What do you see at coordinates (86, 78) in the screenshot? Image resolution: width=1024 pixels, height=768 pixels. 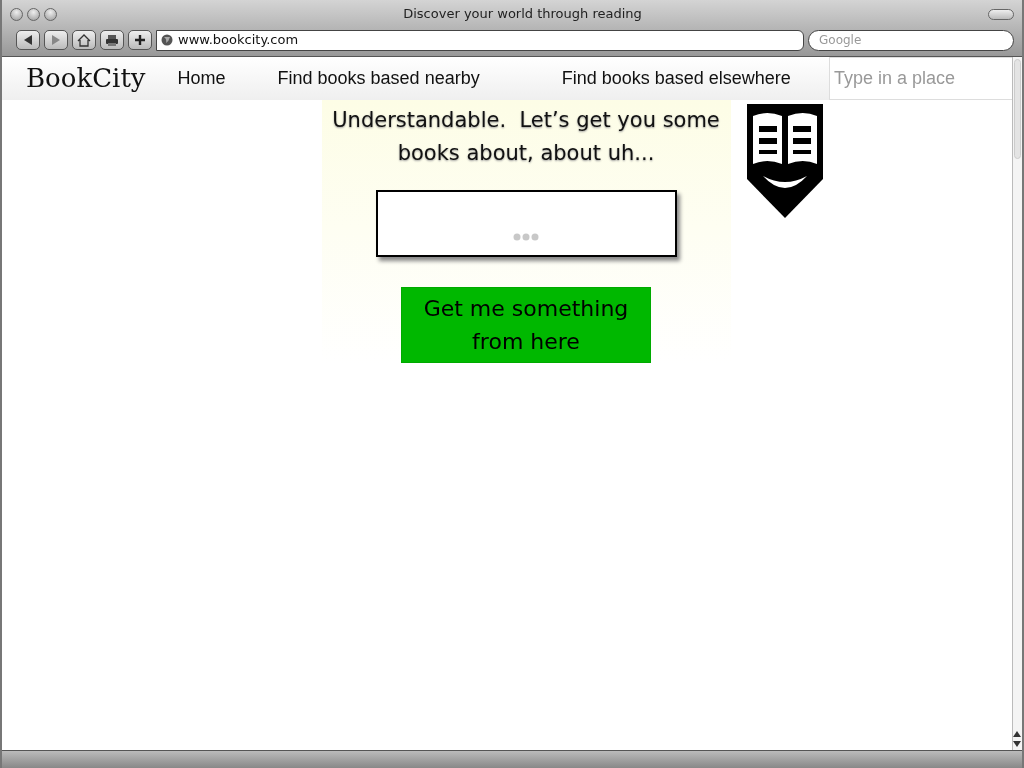 I see `brand-logo: BookCity` at bounding box center [86, 78].